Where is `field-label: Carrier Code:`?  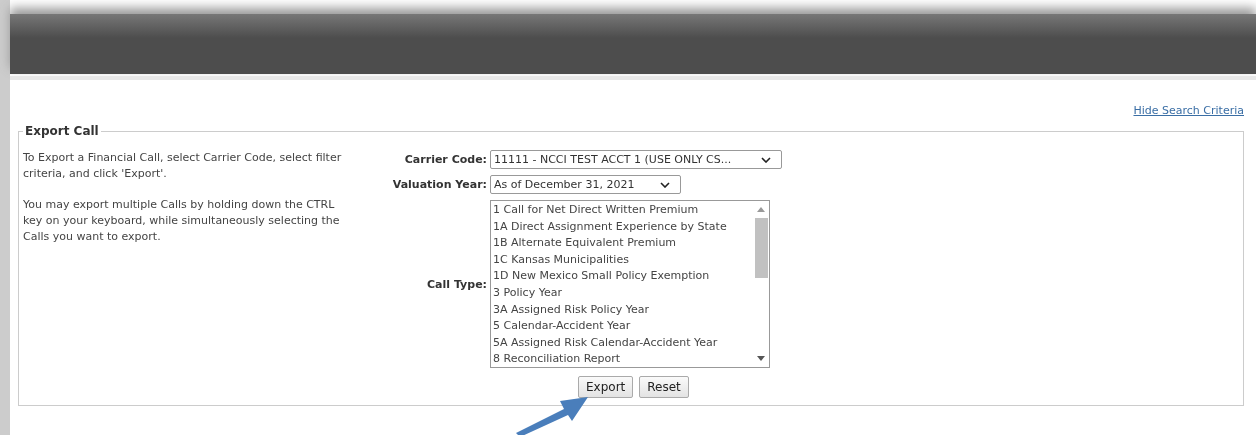
field-label: Carrier Code: is located at coordinates (445, 160).